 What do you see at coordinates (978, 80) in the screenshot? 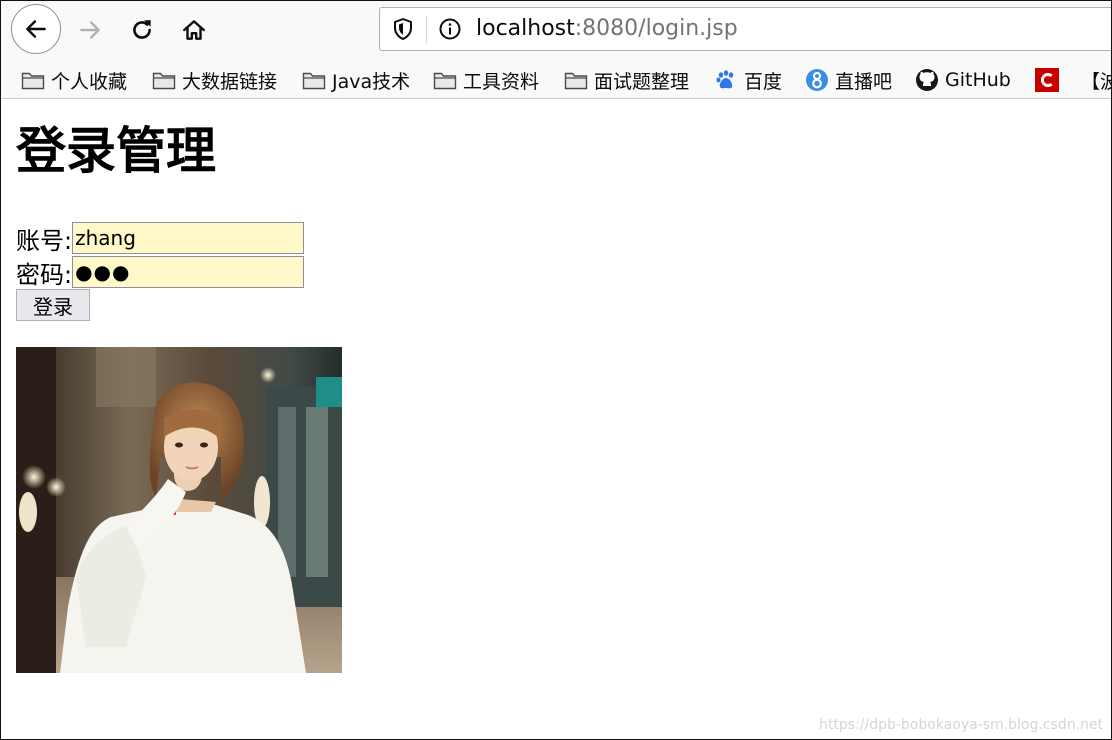
I see `bookmark-label: GitHub` at bounding box center [978, 80].